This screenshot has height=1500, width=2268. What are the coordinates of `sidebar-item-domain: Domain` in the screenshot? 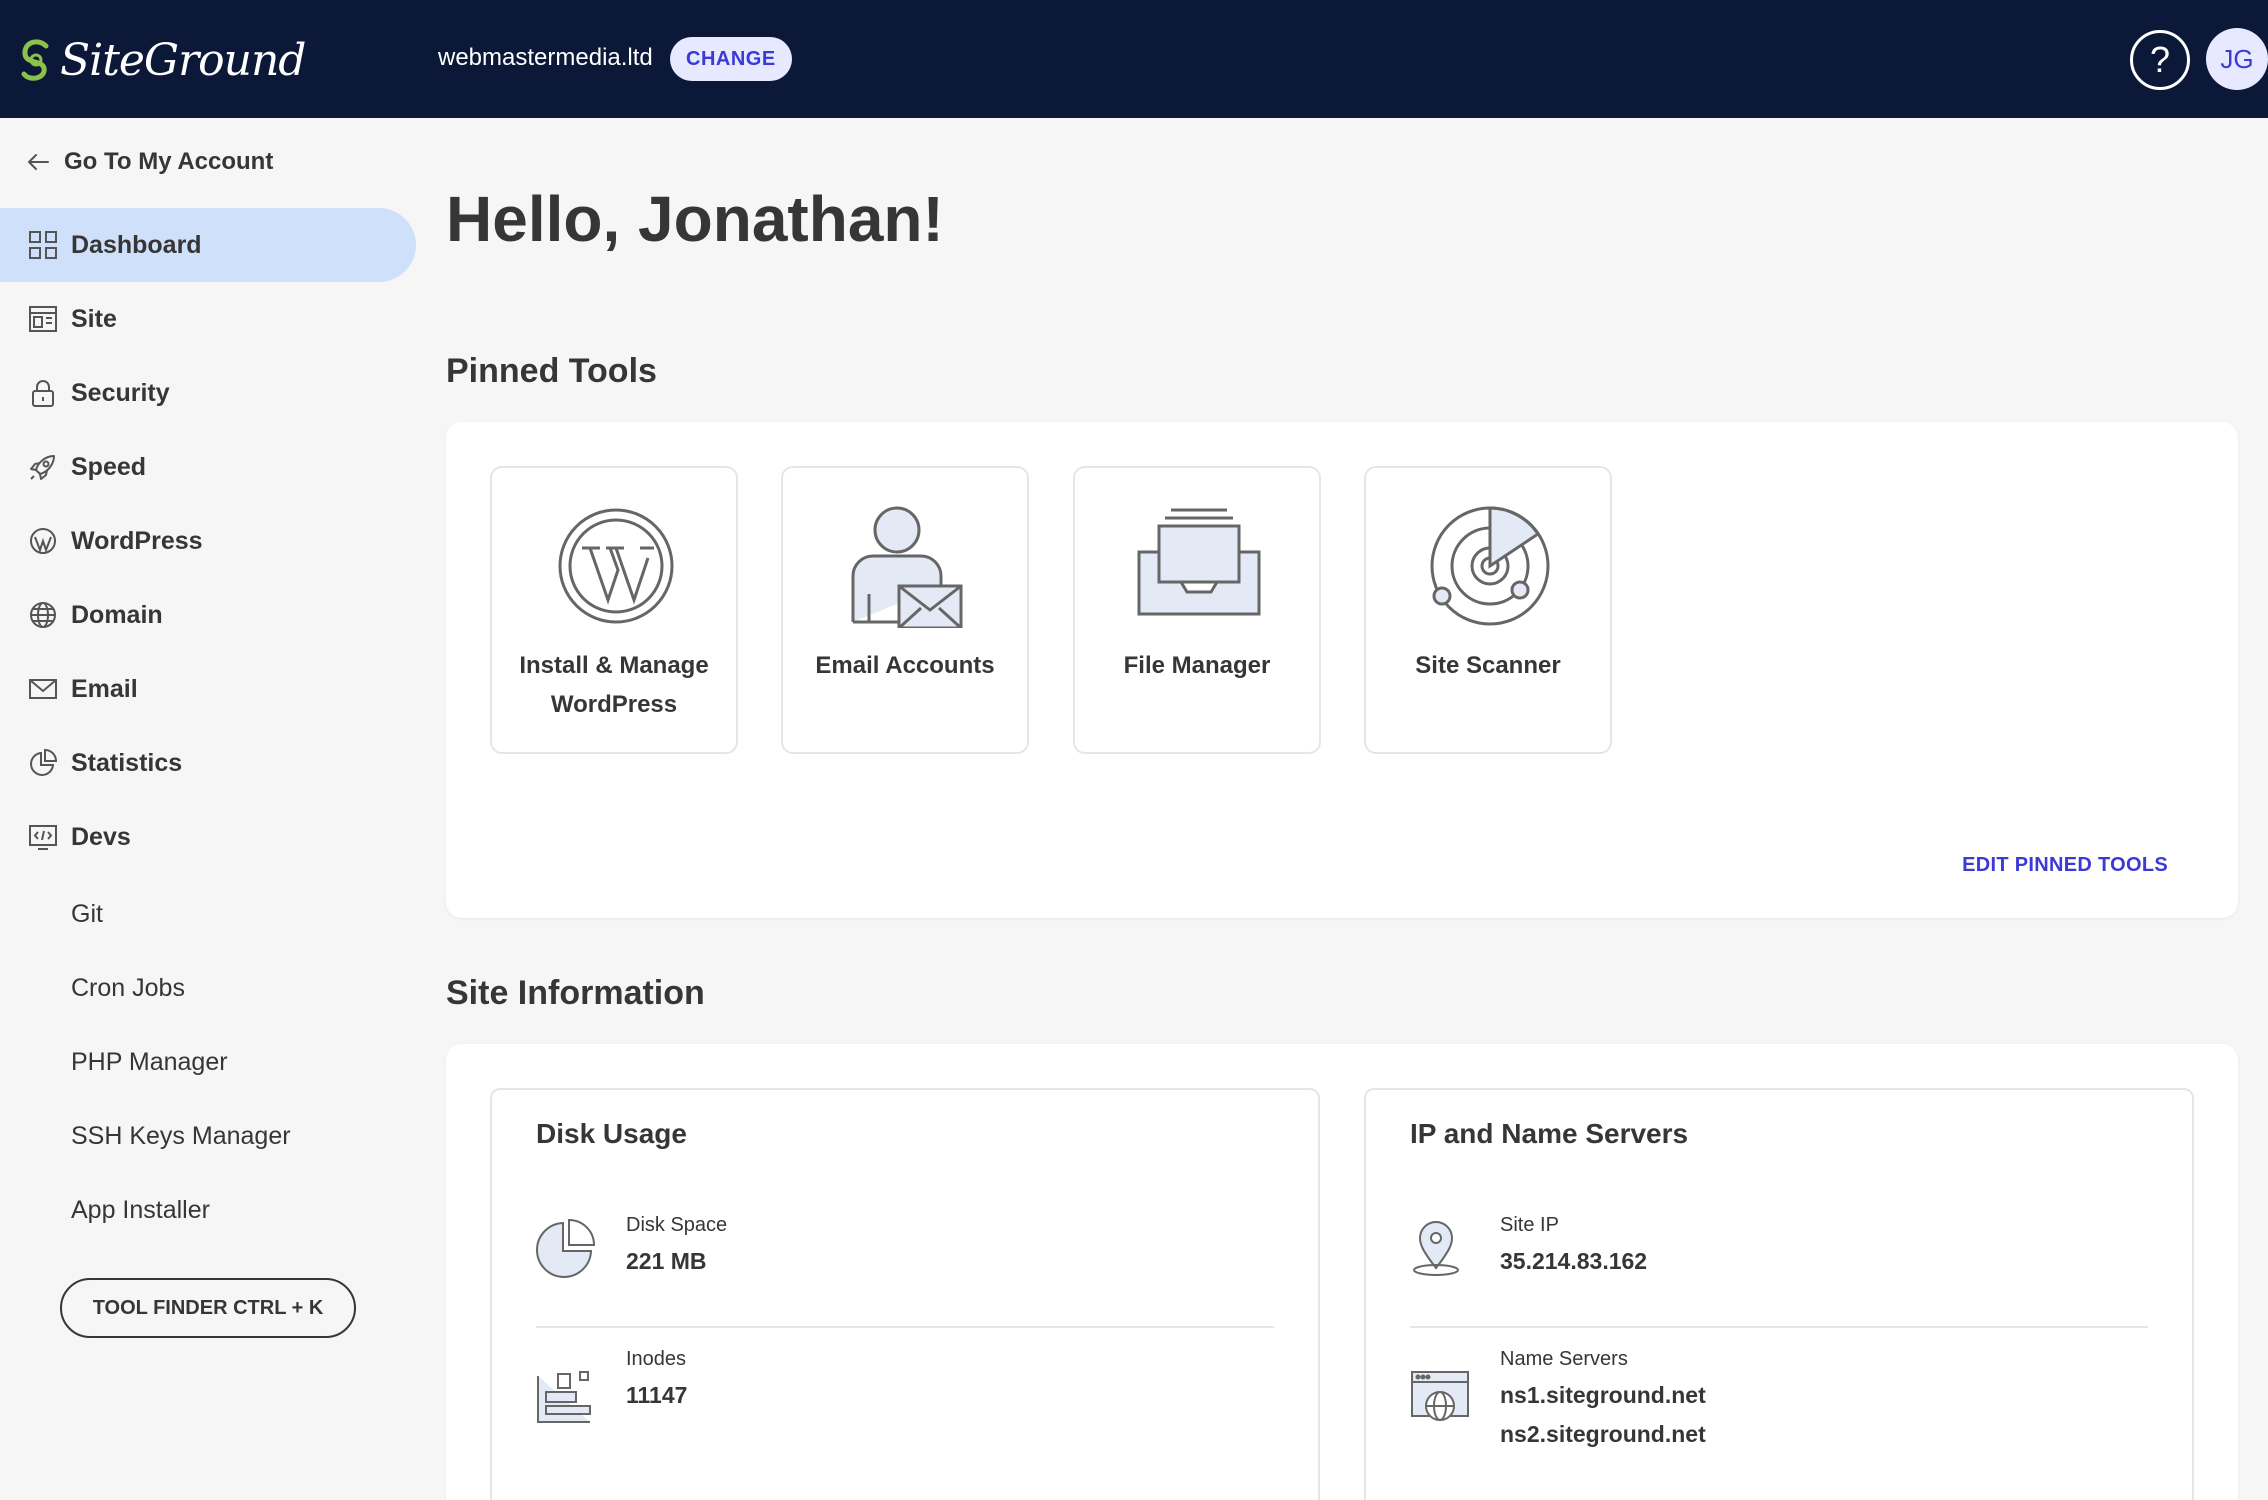 It's located at (208, 615).